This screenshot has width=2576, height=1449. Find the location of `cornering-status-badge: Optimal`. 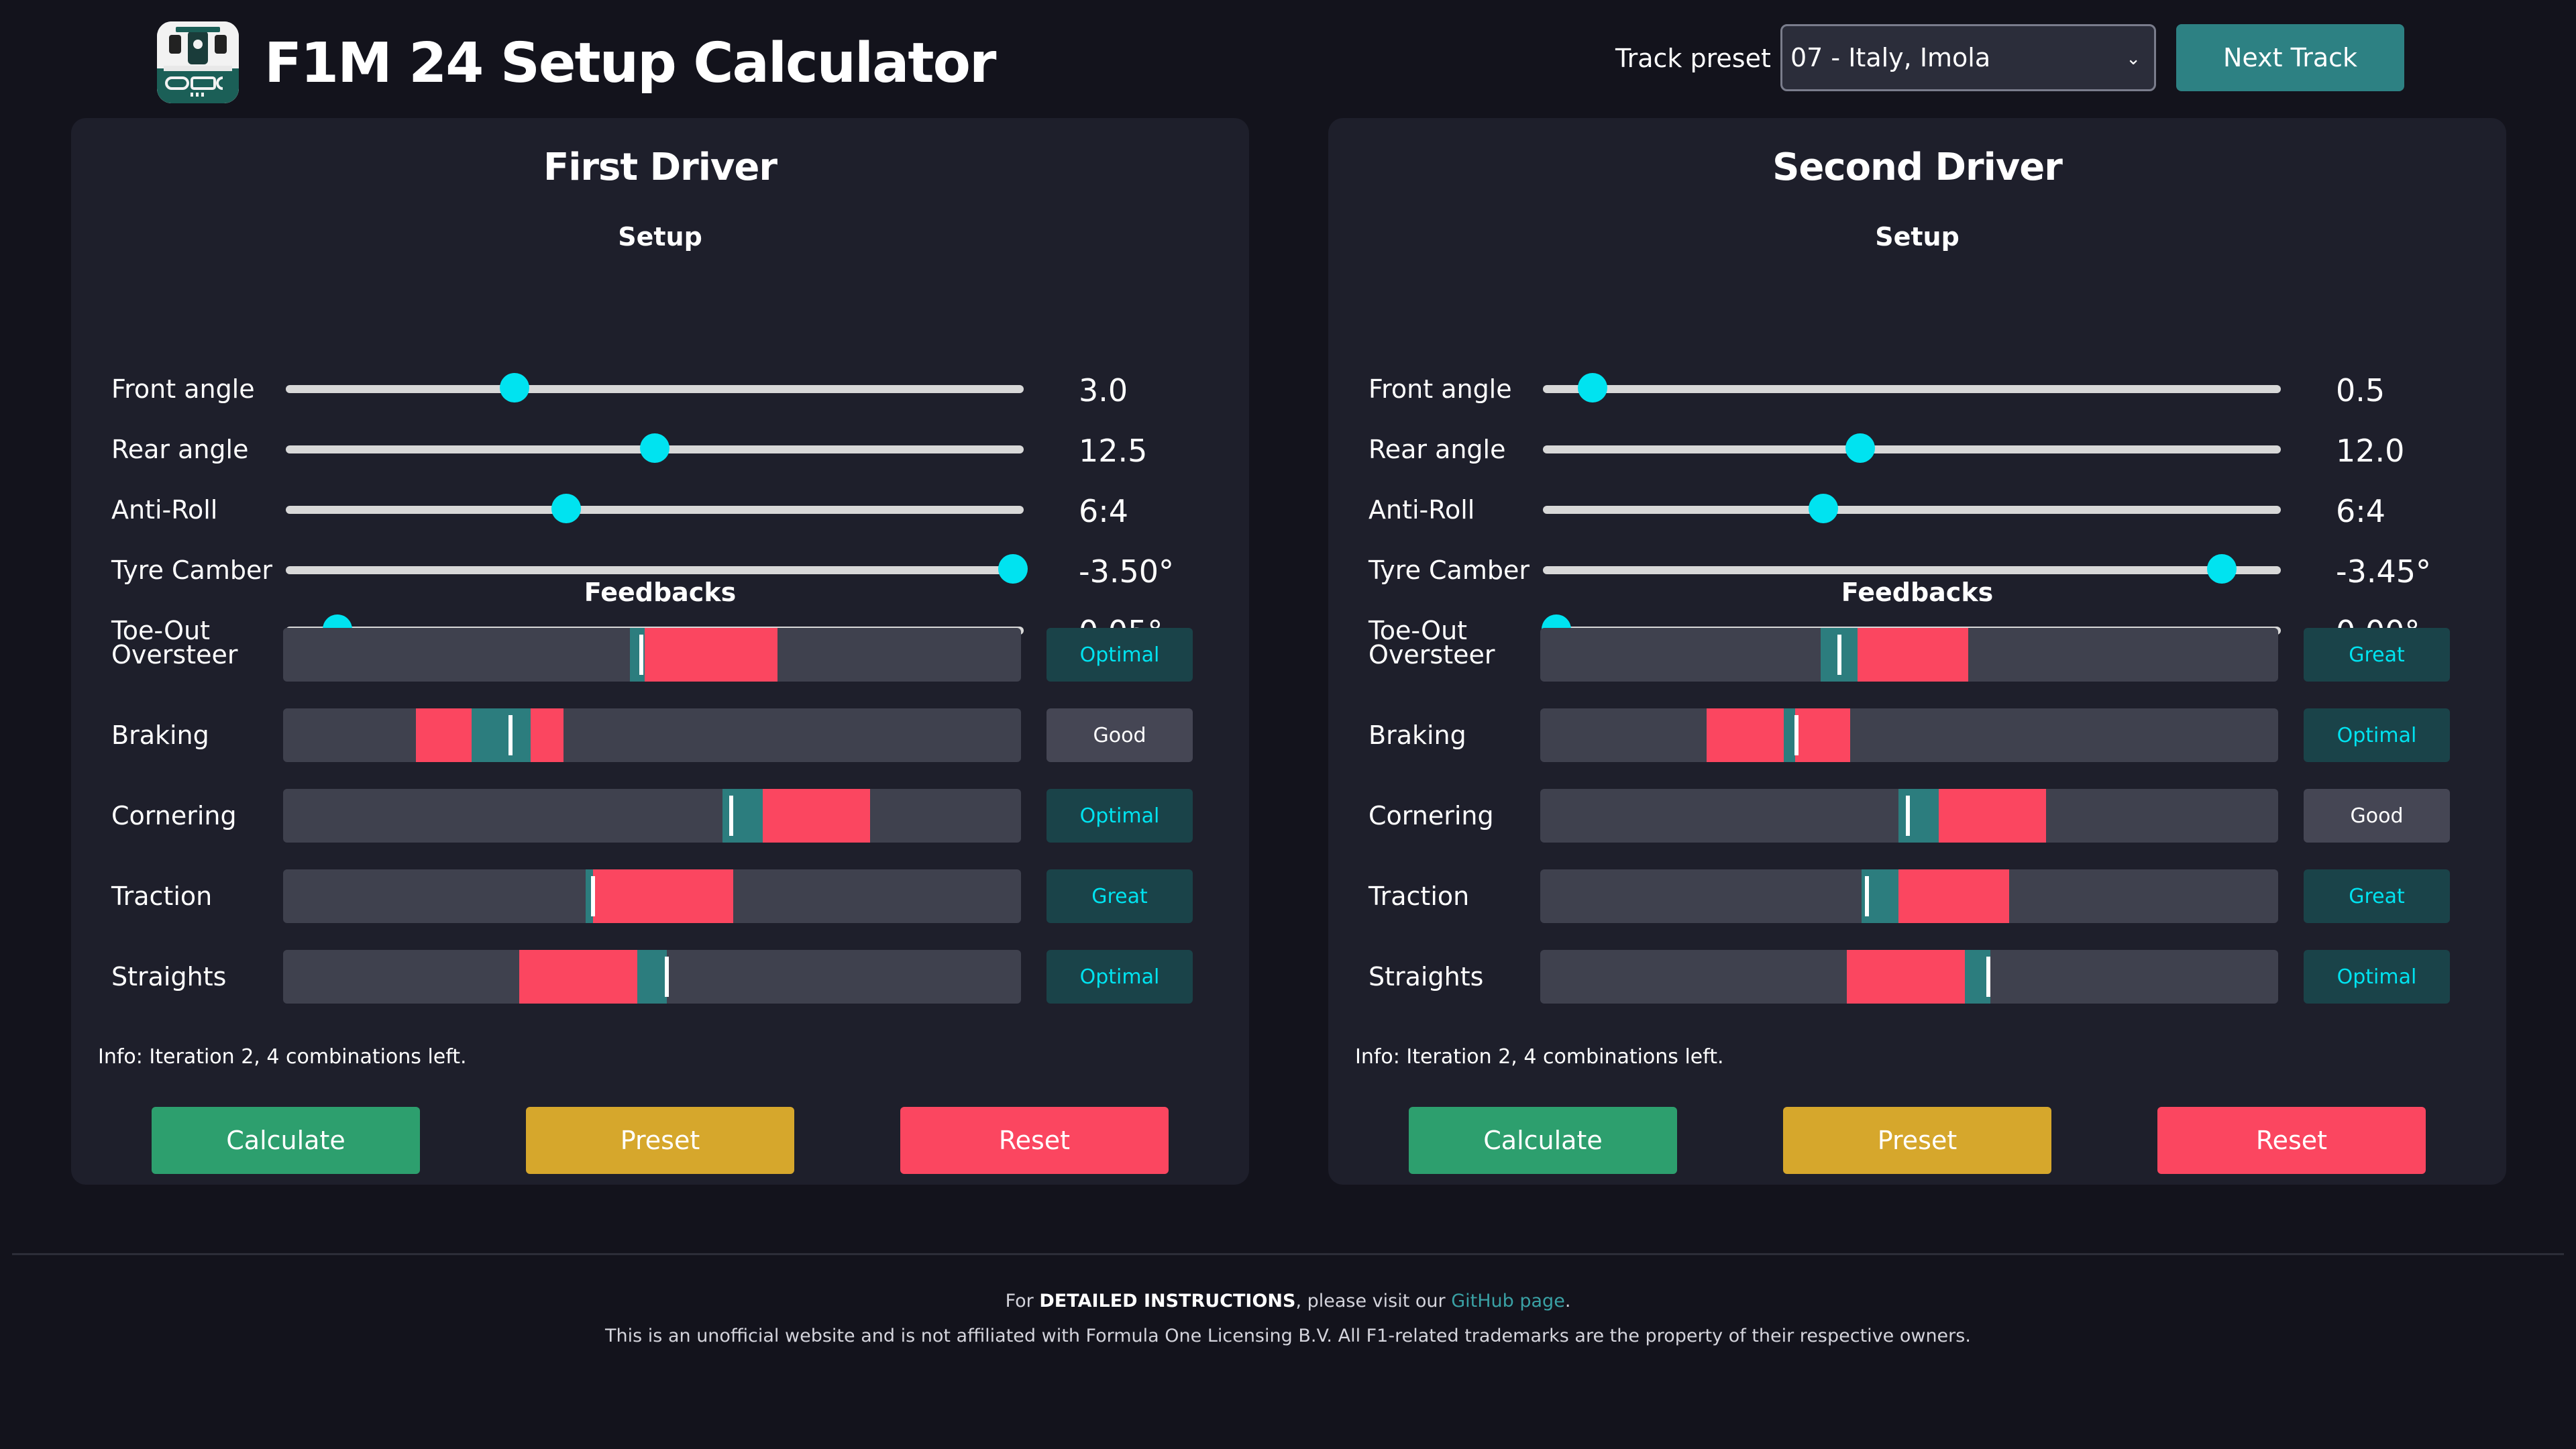

cornering-status-badge: Optimal is located at coordinates (1119, 816).